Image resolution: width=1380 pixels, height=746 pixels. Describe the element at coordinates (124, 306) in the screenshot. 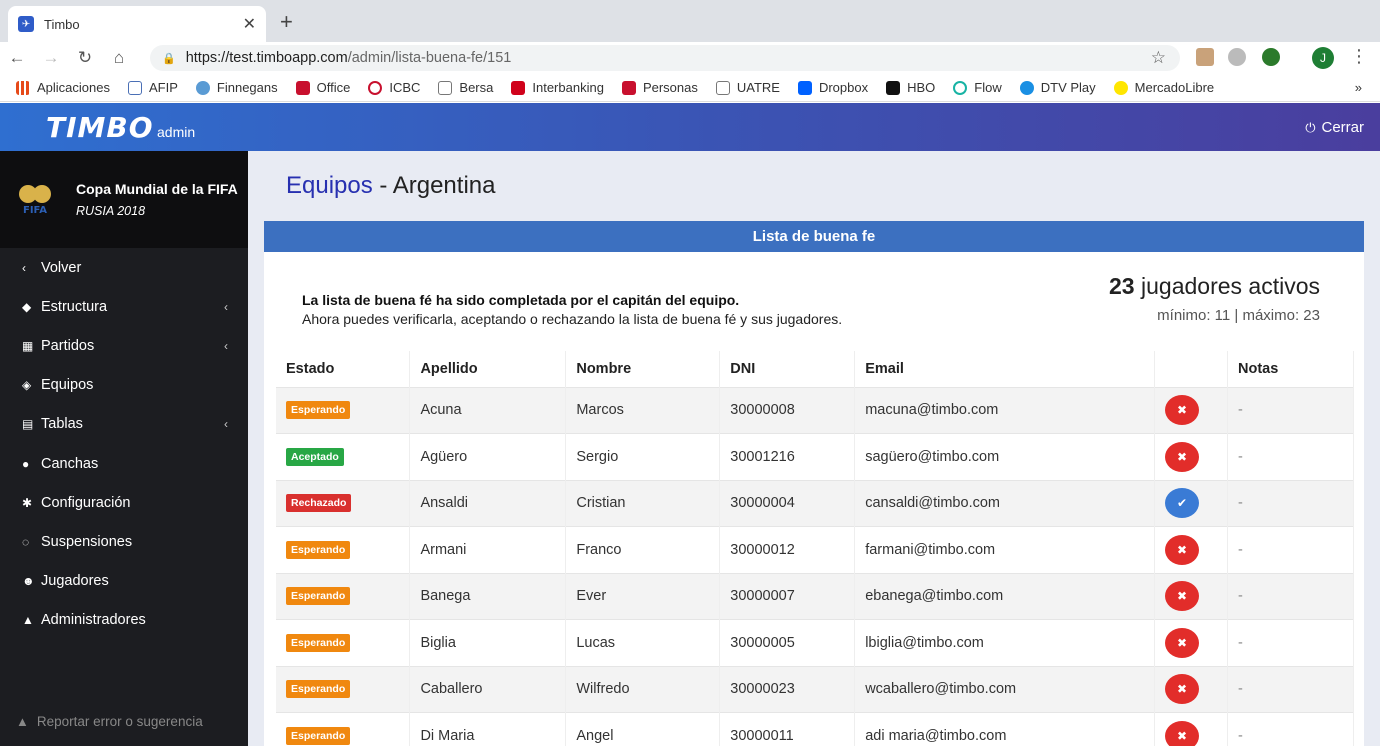

I see `sidebar-item-estructura: ◆ Estructura ‹` at that location.